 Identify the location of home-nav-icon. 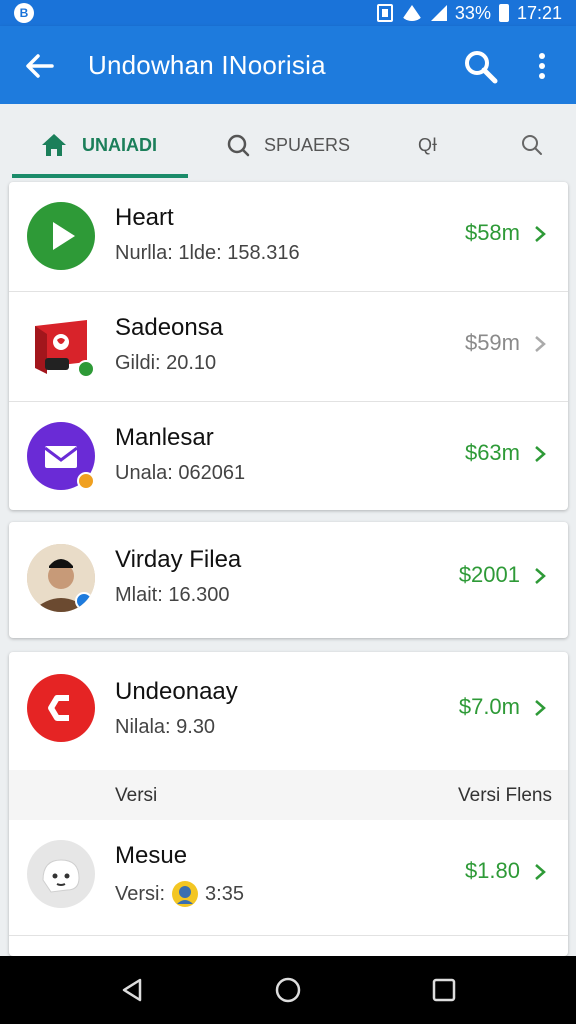
(288, 990).